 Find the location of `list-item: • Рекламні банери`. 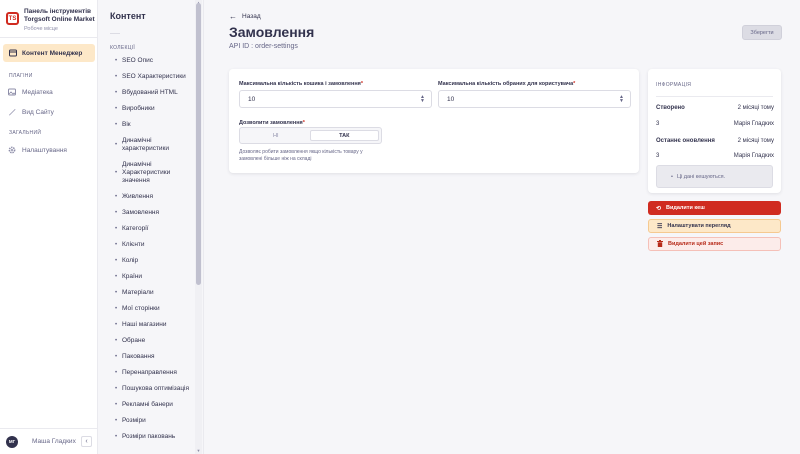

list-item: • Рекламні банери is located at coordinates (150, 405).